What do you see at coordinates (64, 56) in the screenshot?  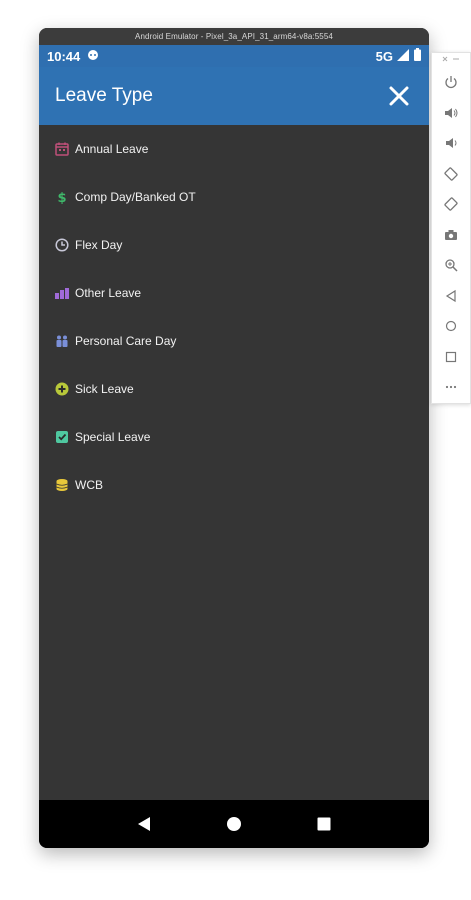 I see `status-time: 10:44` at bounding box center [64, 56].